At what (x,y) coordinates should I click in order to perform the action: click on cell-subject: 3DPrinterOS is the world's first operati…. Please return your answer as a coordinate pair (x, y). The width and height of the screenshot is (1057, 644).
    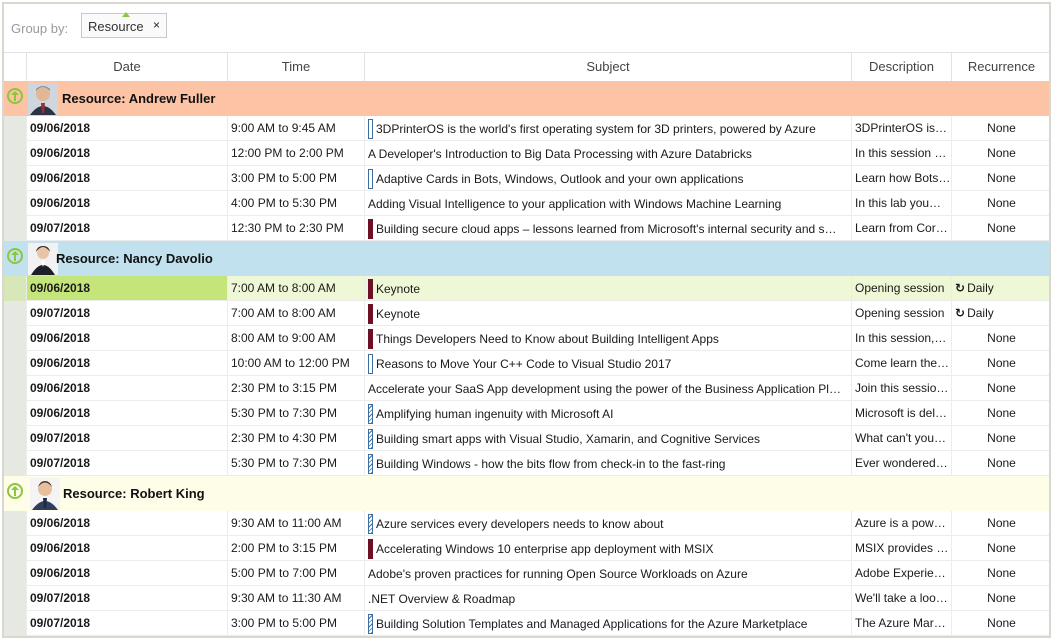
    Looking at the image, I should click on (607, 128).